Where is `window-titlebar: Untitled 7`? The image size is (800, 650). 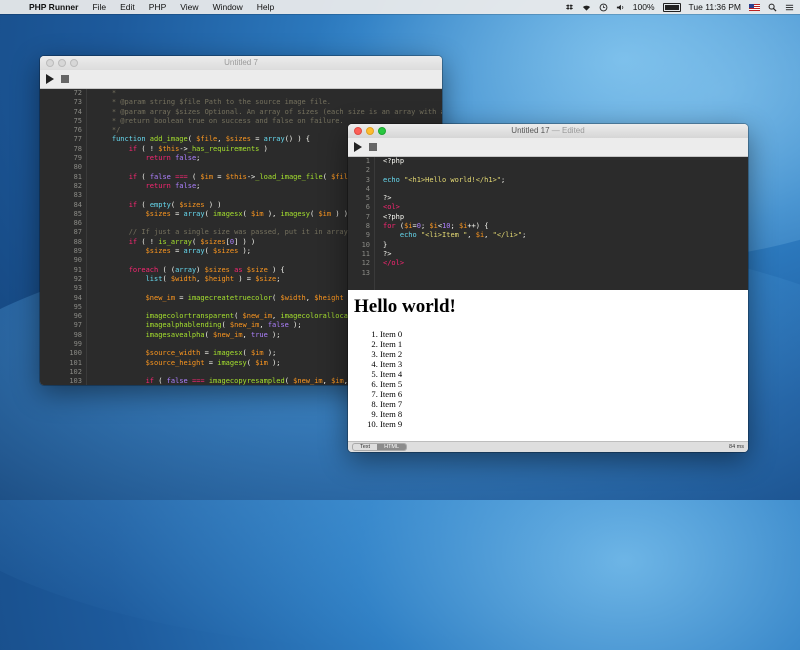
window-titlebar: Untitled 7 is located at coordinates (241, 63).